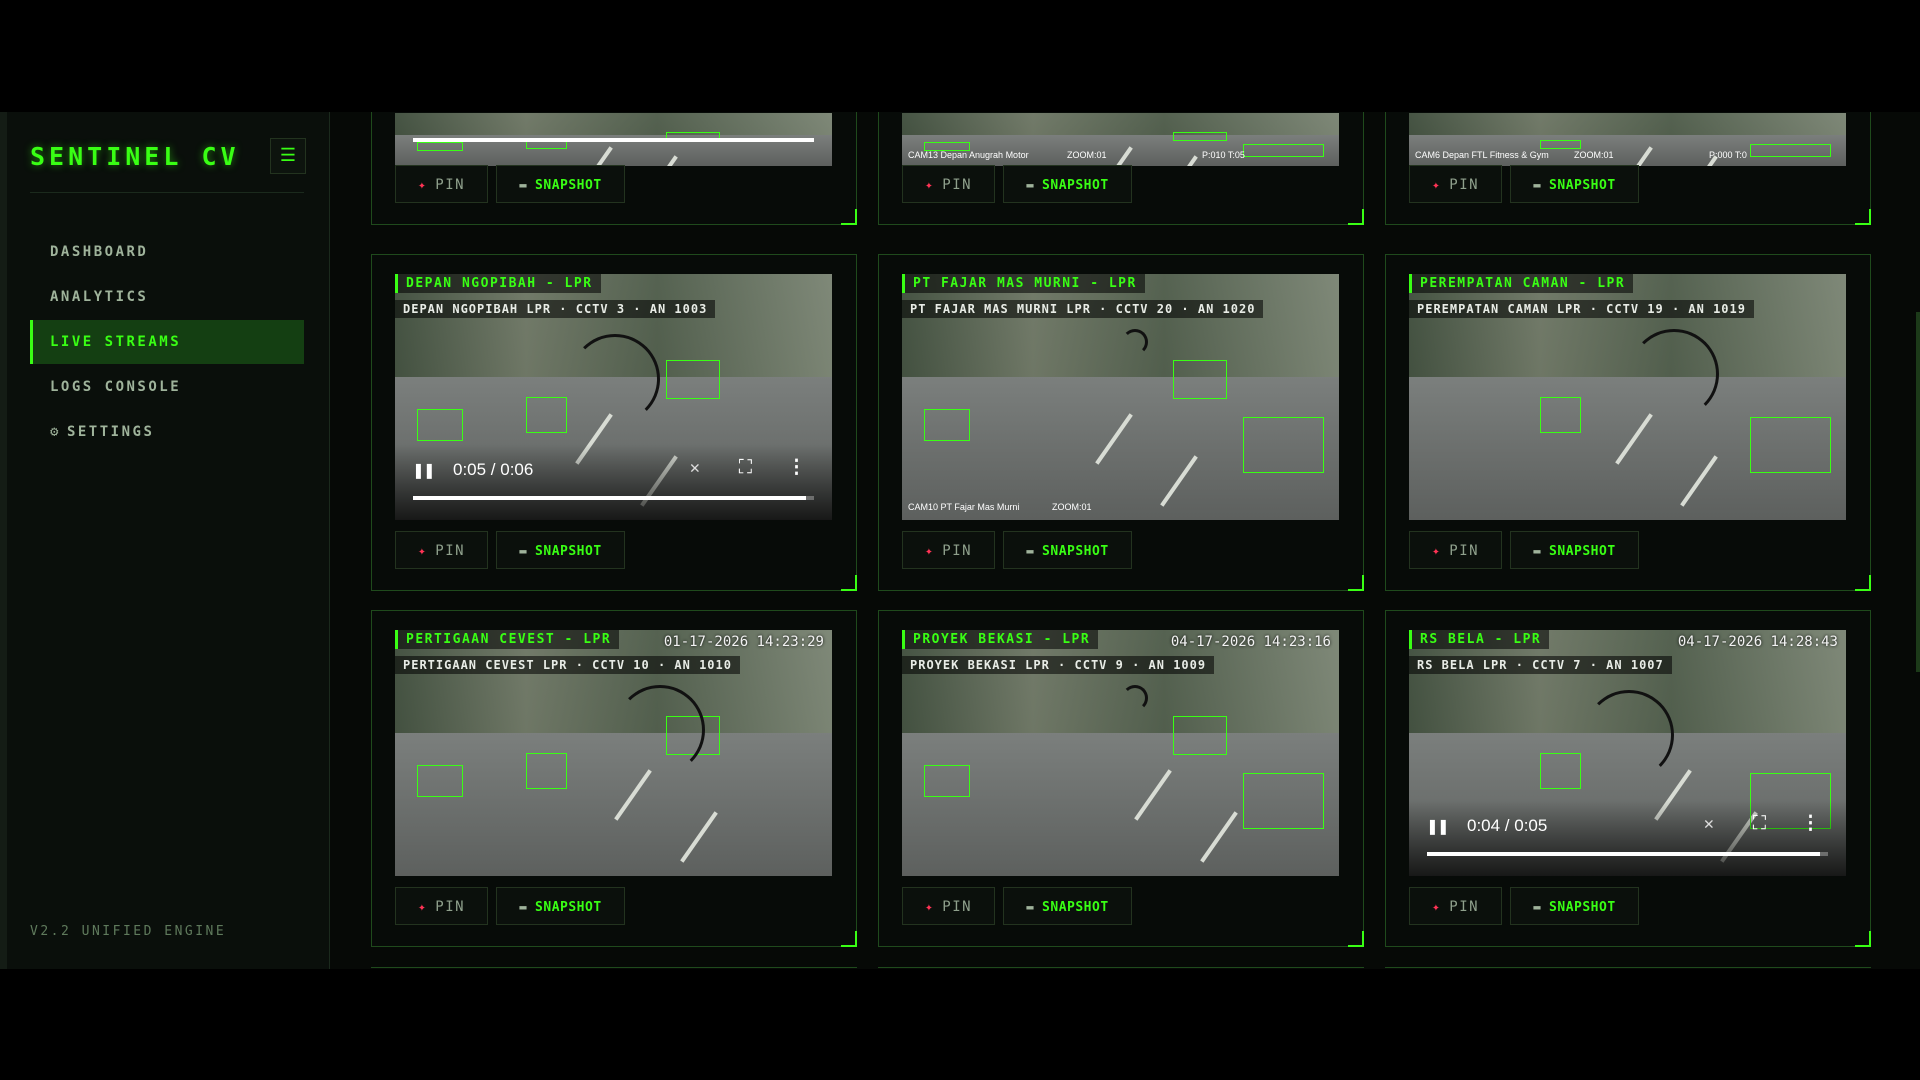  What do you see at coordinates (1918, 492) in the screenshot?
I see `scrollbar` at bounding box center [1918, 492].